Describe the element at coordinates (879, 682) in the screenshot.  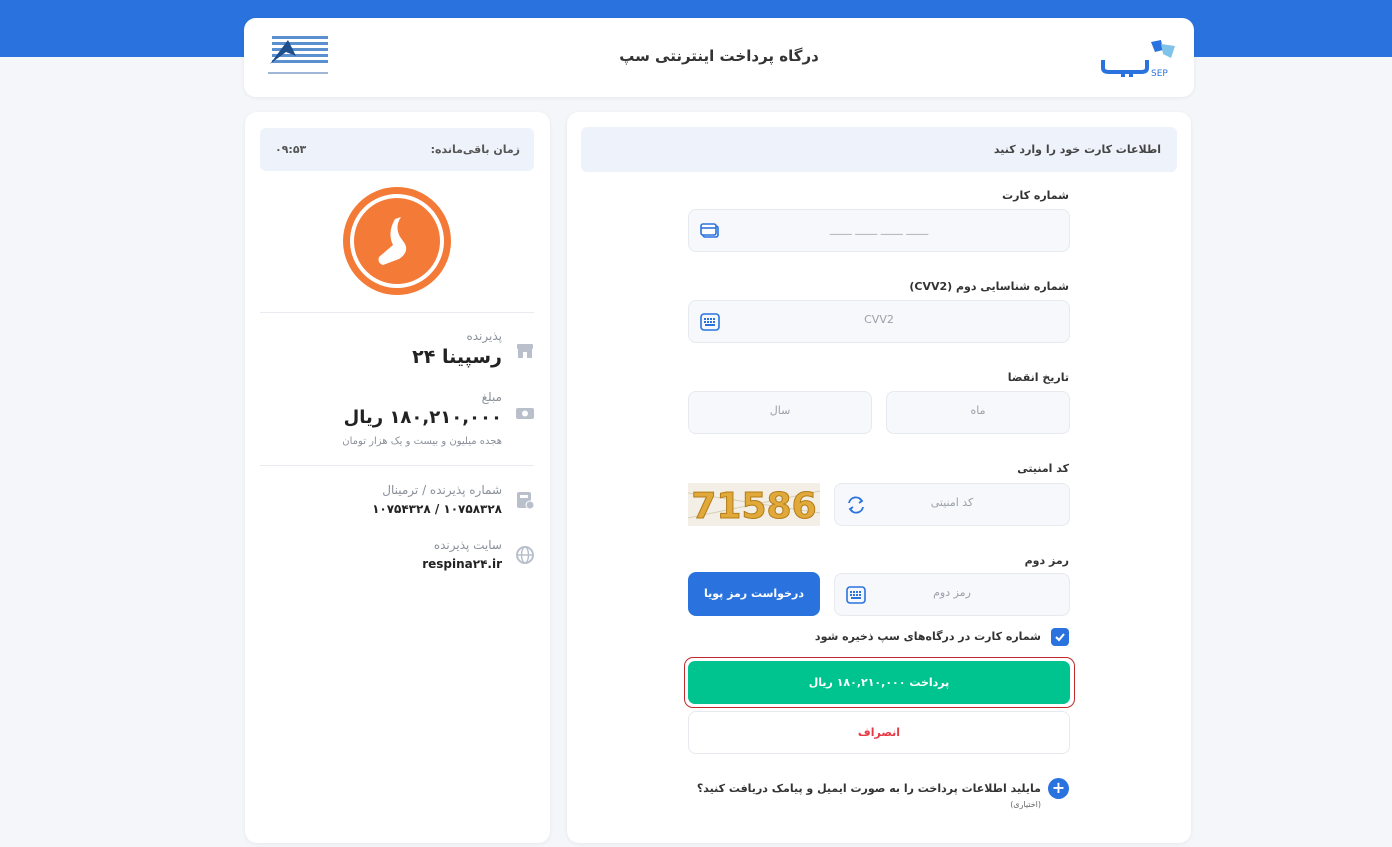
I see `pay-button: پرداخت ۱۸۰,۲۱۰,۰۰۰ ریال` at that location.